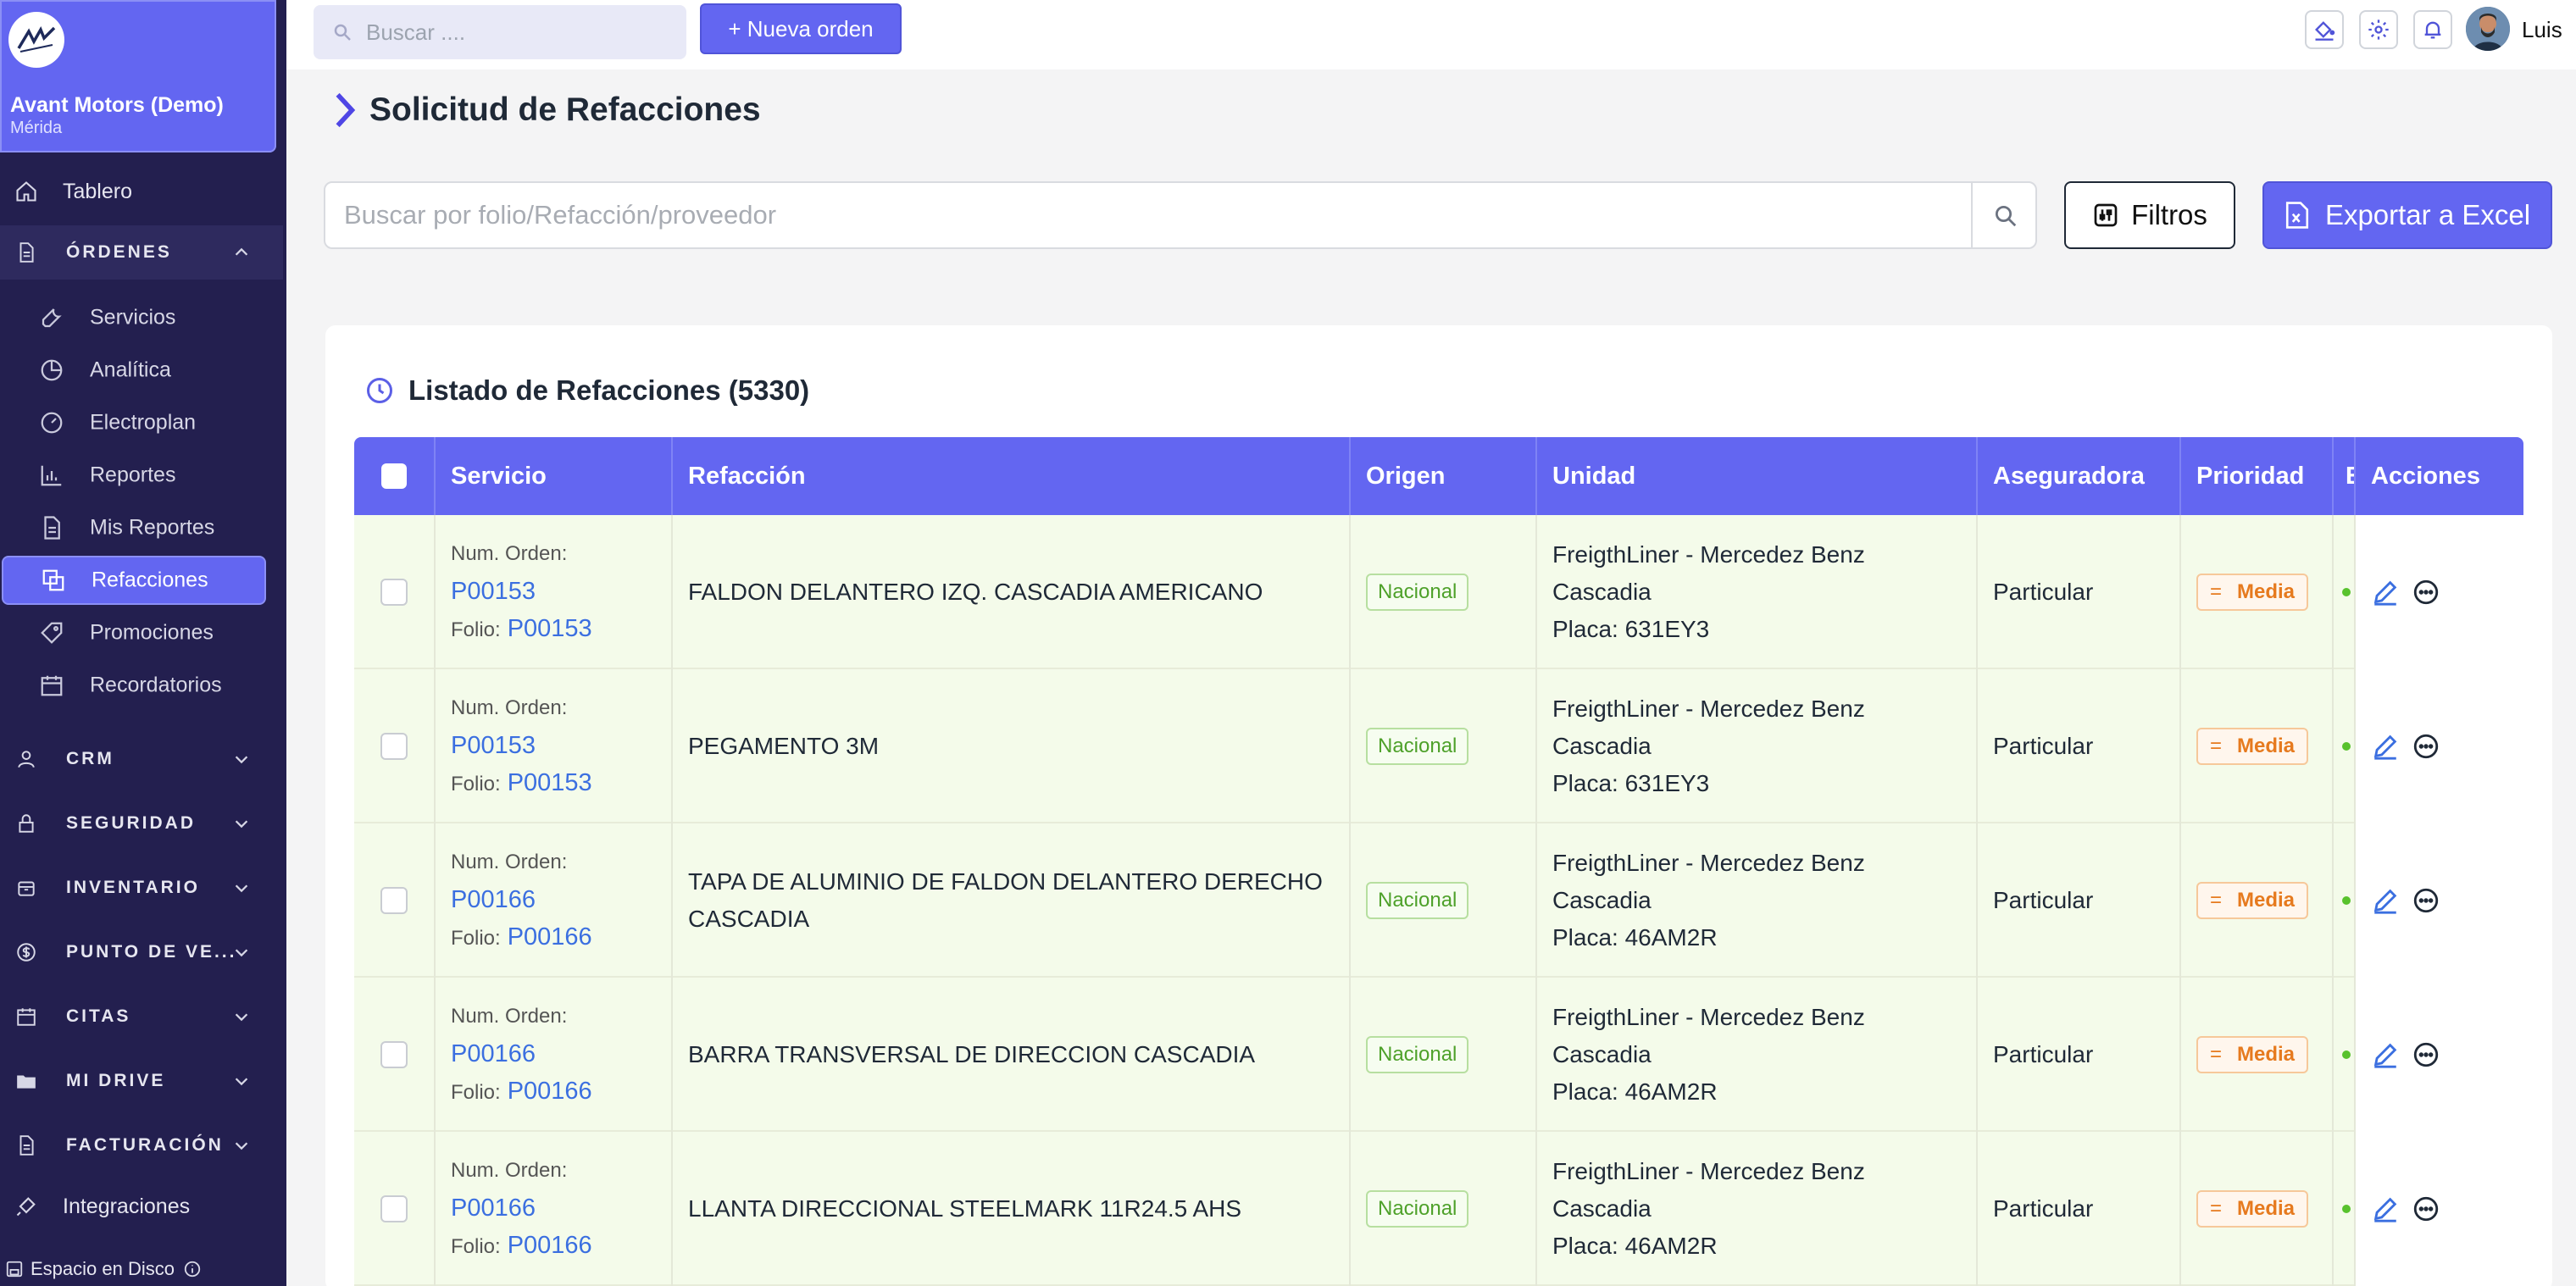 Image resolution: width=2576 pixels, height=1286 pixels. I want to click on refacciones-search-input, so click(1140, 215).